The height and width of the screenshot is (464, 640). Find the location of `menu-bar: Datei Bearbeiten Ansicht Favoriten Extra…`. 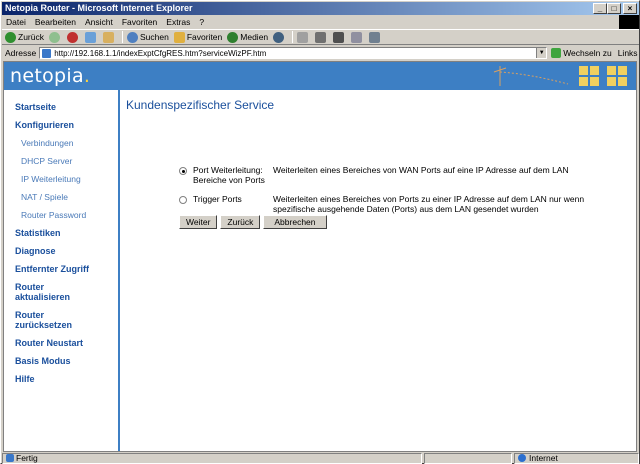

menu-bar: Datei Bearbeiten Ansicht Favoriten Extra… is located at coordinates (320, 22).